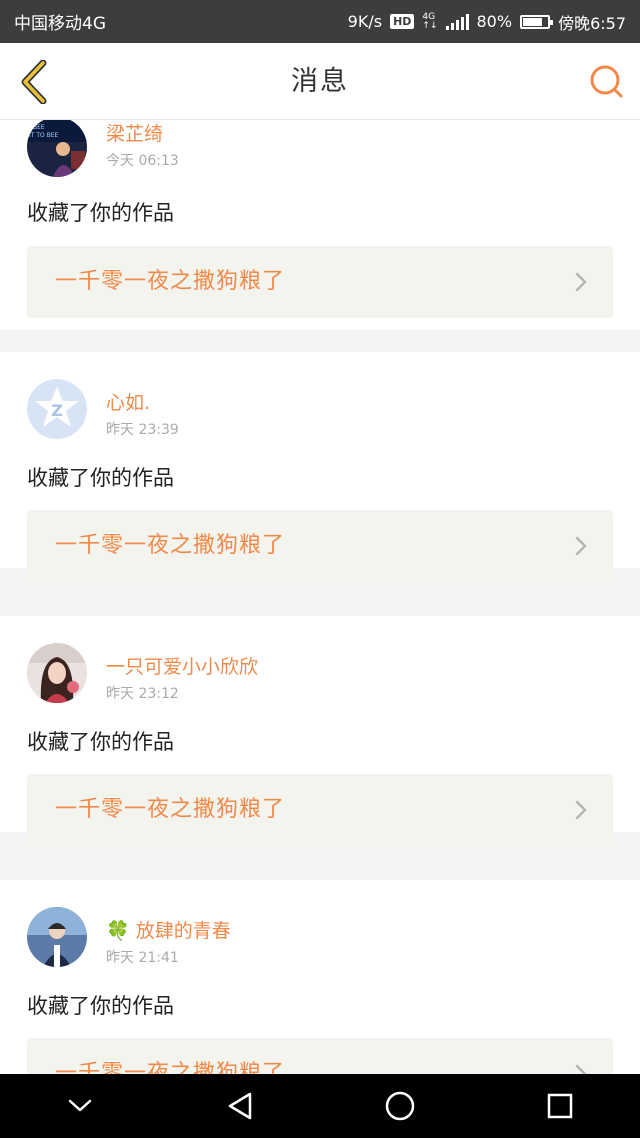  What do you see at coordinates (430, 21) in the screenshot?
I see `network-icon: 4G ↑↓` at bounding box center [430, 21].